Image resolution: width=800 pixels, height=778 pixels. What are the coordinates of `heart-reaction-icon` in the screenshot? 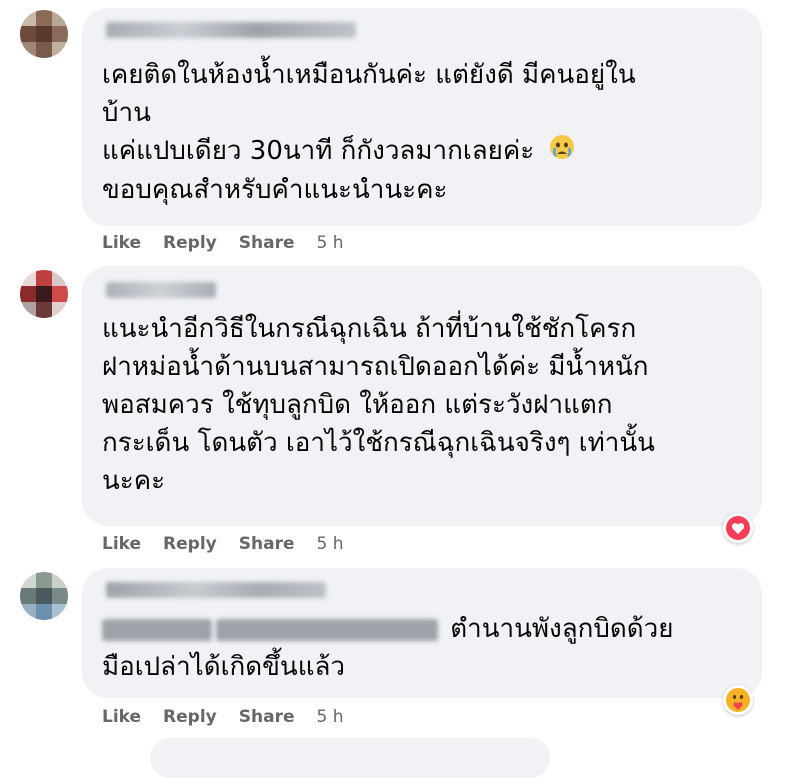 It's located at (738, 528).